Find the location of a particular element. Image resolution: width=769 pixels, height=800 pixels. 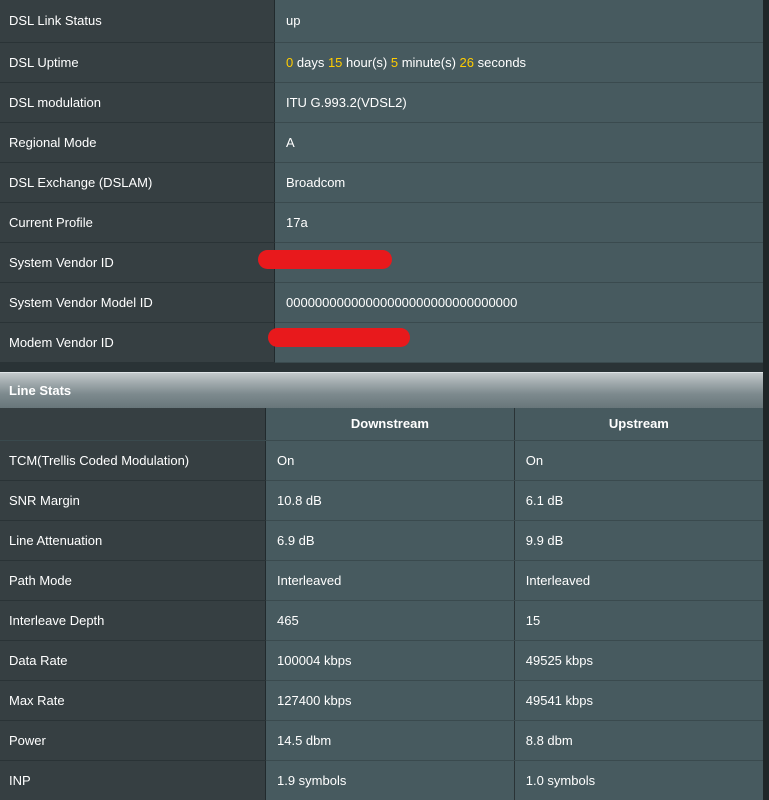

uptime-minutes-unit: minute(s) is located at coordinates (428, 62).